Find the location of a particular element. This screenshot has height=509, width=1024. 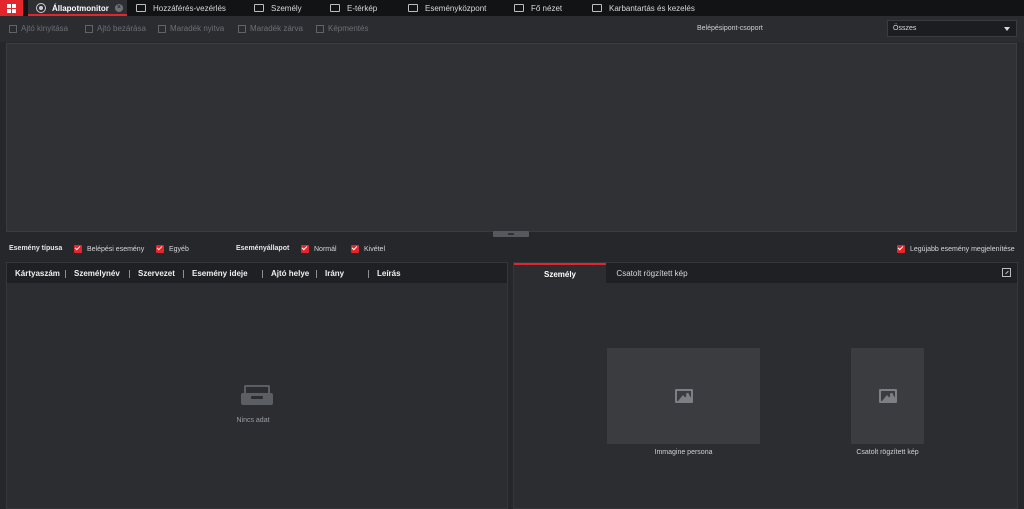

checkbox-other: Egyéb is located at coordinates (172, 249).